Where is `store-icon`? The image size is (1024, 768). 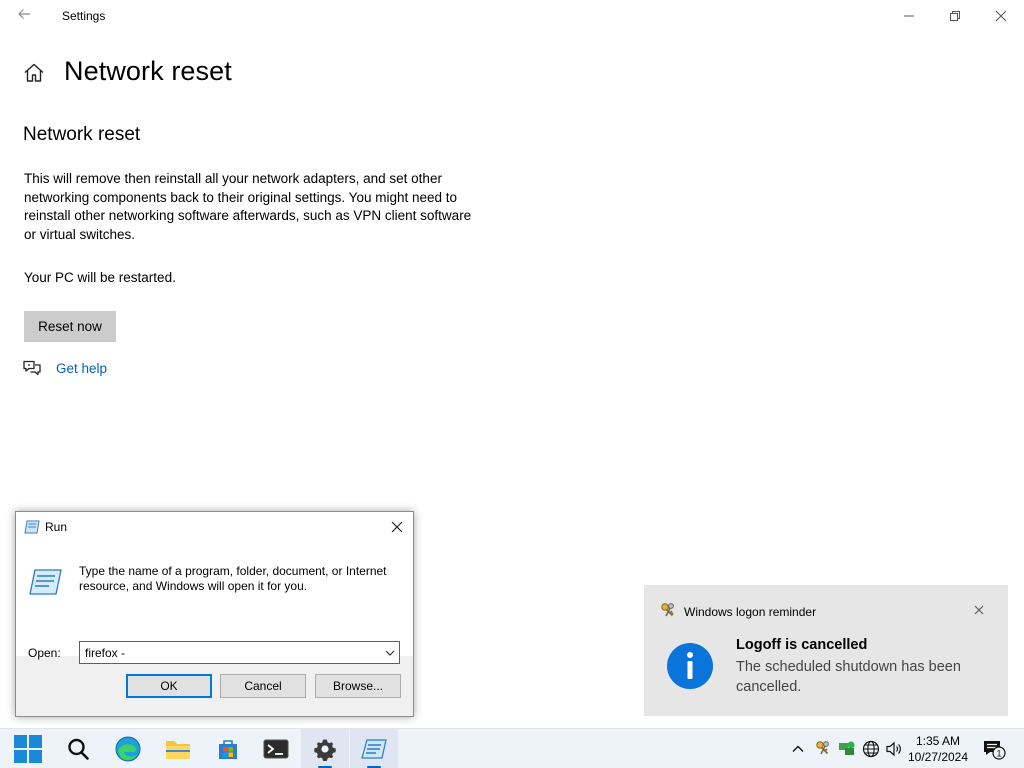 store-icon is located at coordinates (228, 749).